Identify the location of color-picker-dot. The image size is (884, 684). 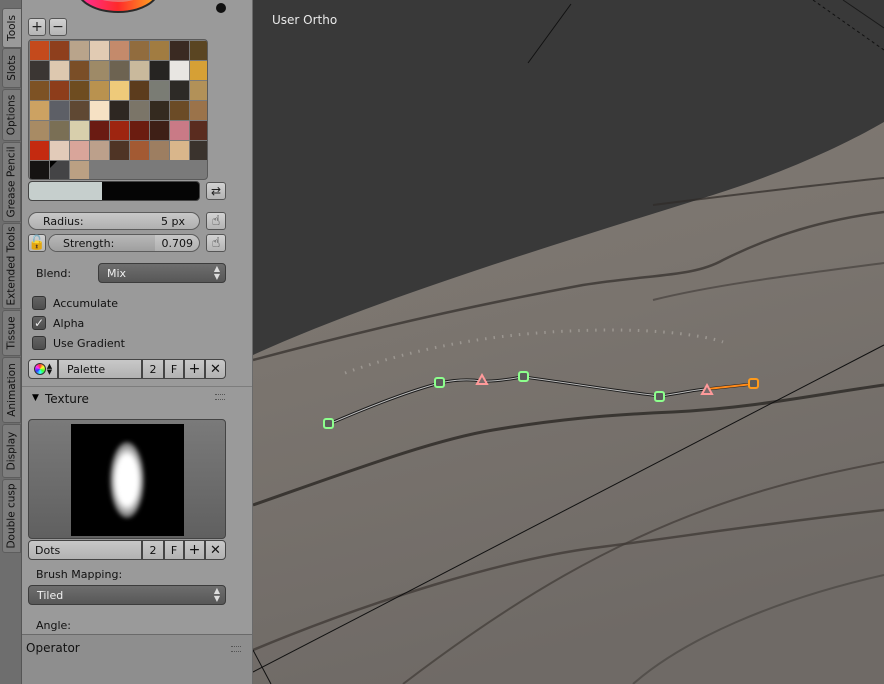
(221, 8).